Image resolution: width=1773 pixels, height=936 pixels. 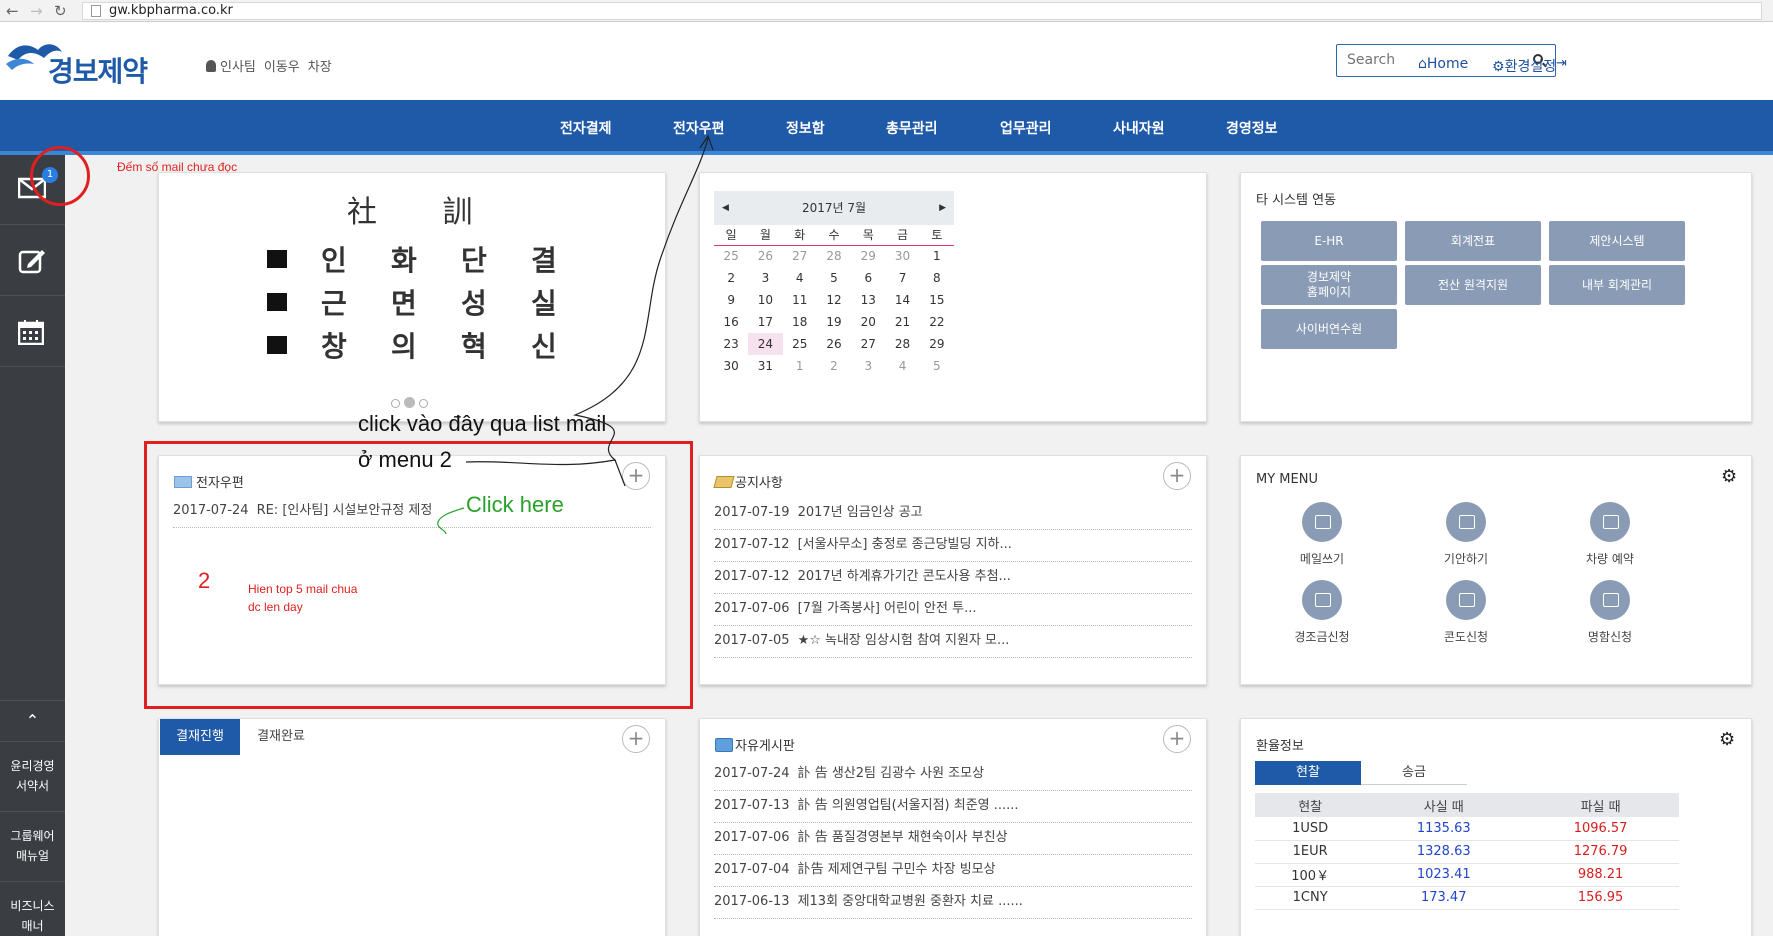 What do you see at coordinates (32, 908) in the screenshot?
I see `sidebar-business-manner: 비즈니스 매너` at bounding box center [32, 908].